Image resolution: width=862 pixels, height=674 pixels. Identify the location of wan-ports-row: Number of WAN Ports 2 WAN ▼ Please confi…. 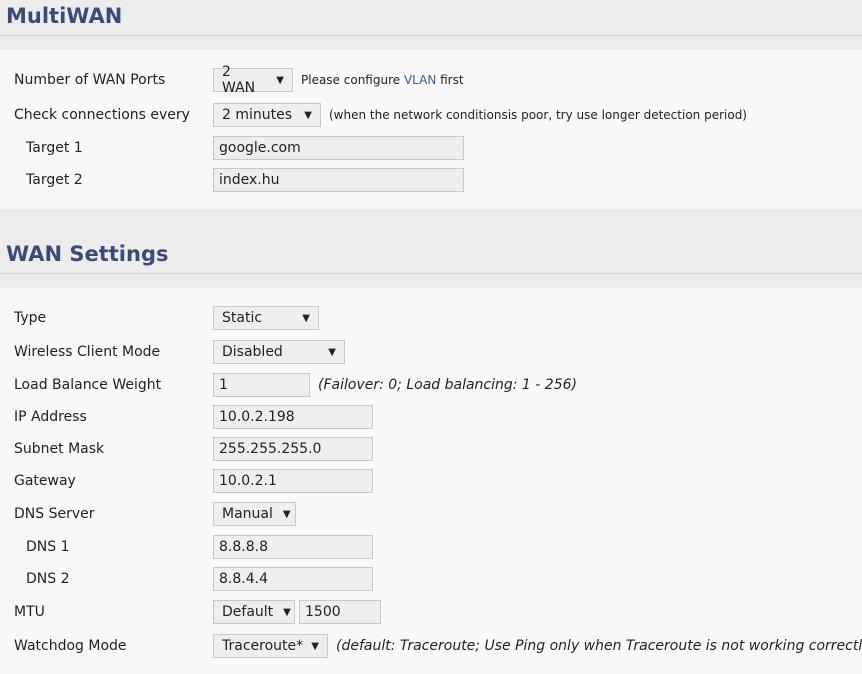
(431, 80).